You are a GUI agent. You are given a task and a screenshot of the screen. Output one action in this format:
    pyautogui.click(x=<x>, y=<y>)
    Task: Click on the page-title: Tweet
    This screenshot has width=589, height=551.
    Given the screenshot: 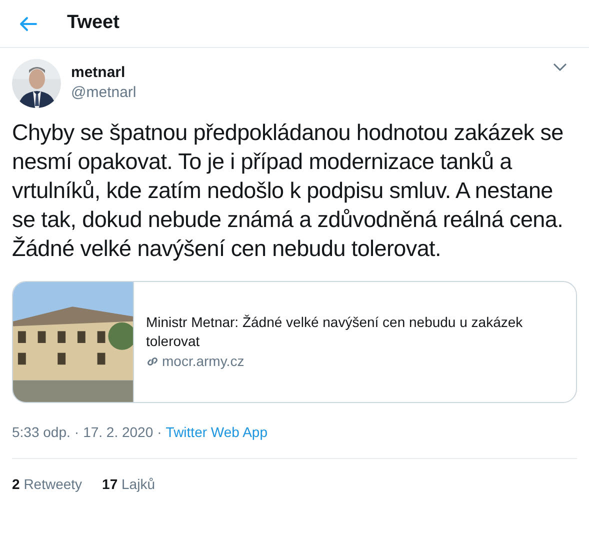 What is the action you would take?
    pyautogui.click(x=93, y=23)
    